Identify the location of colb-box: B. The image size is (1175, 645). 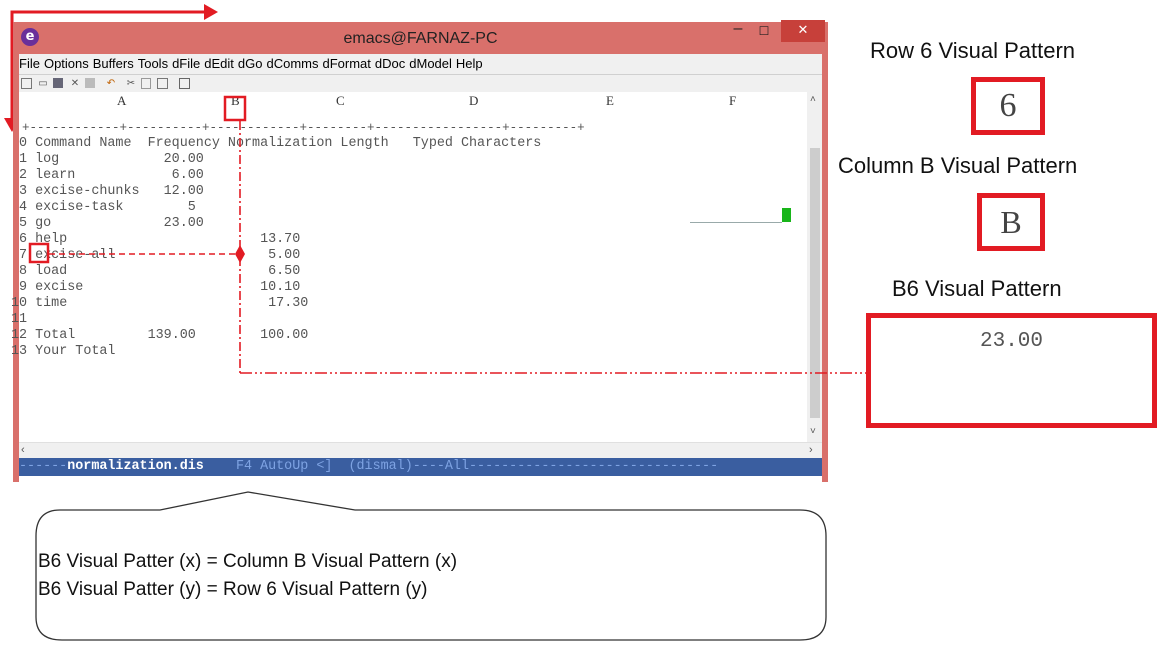
(1011, 222).